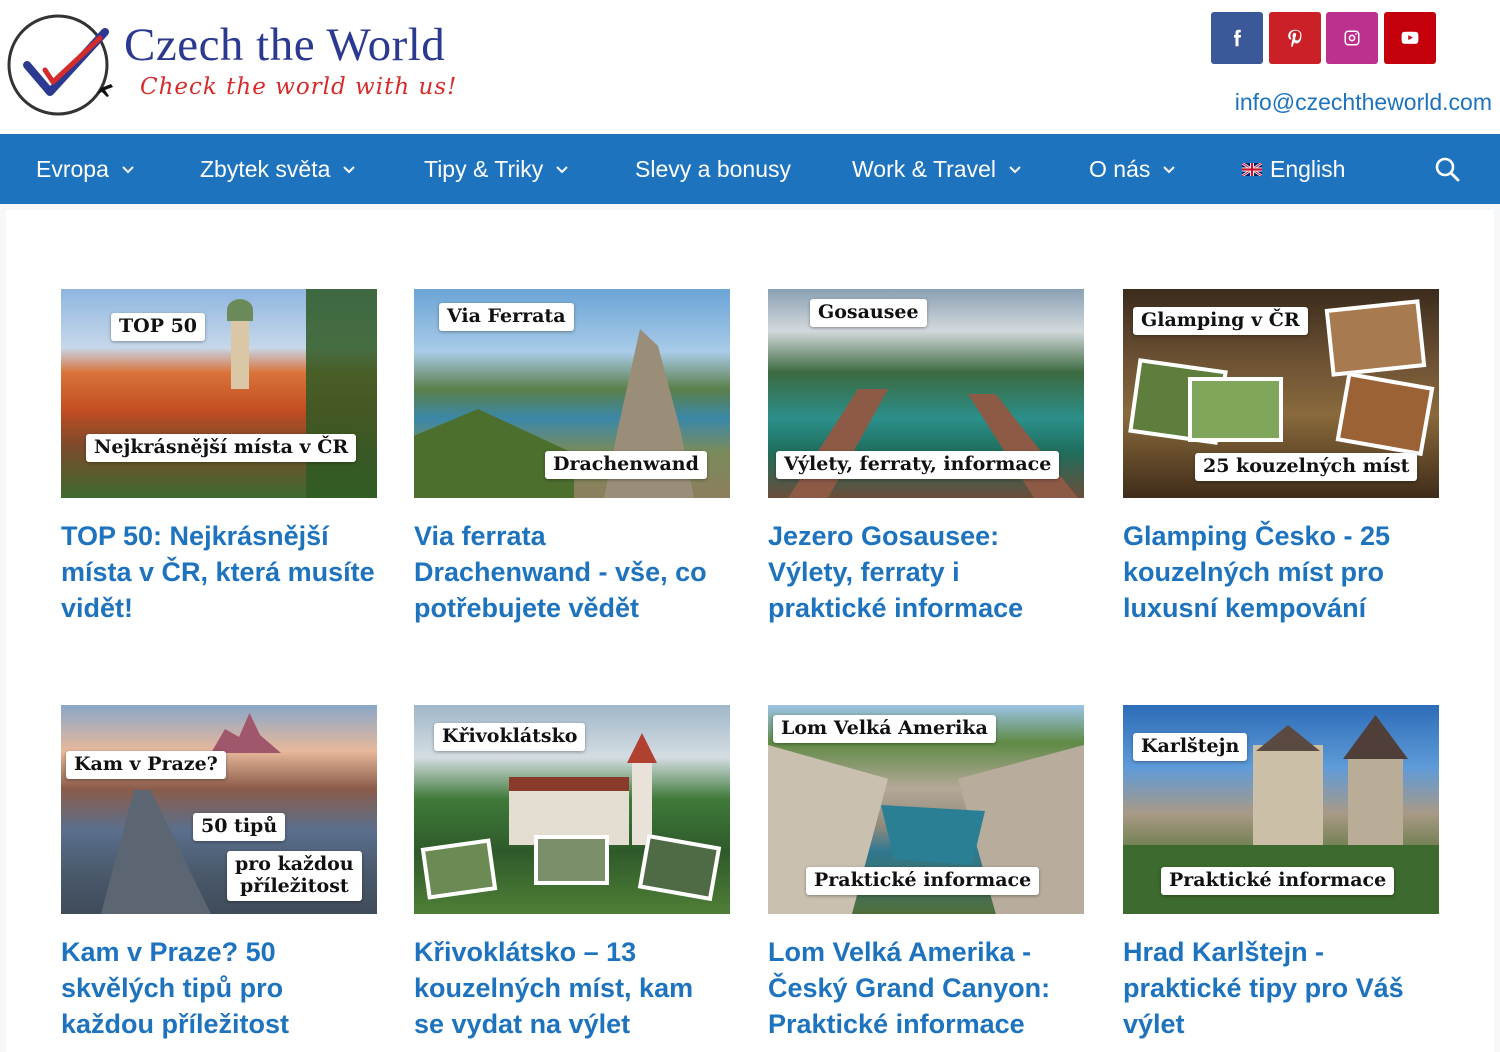  I want to click on instagram-icon, so click(1352, 38).